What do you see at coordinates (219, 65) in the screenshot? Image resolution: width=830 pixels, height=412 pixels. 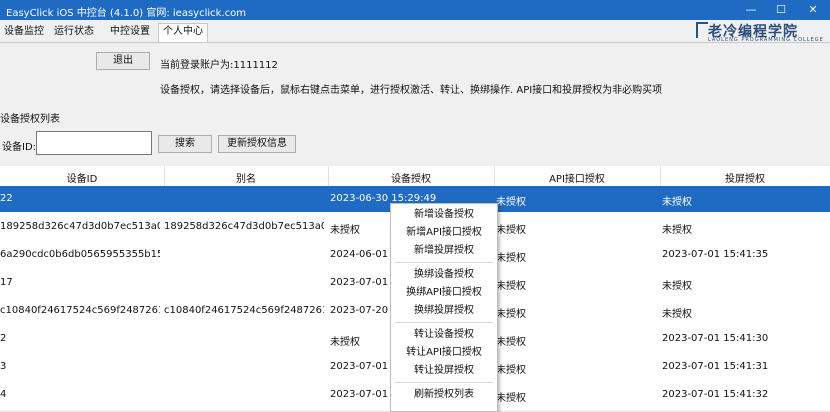 I see `login-account-text: 当前登录账户为:1111112` at bounding box center [219, 65].